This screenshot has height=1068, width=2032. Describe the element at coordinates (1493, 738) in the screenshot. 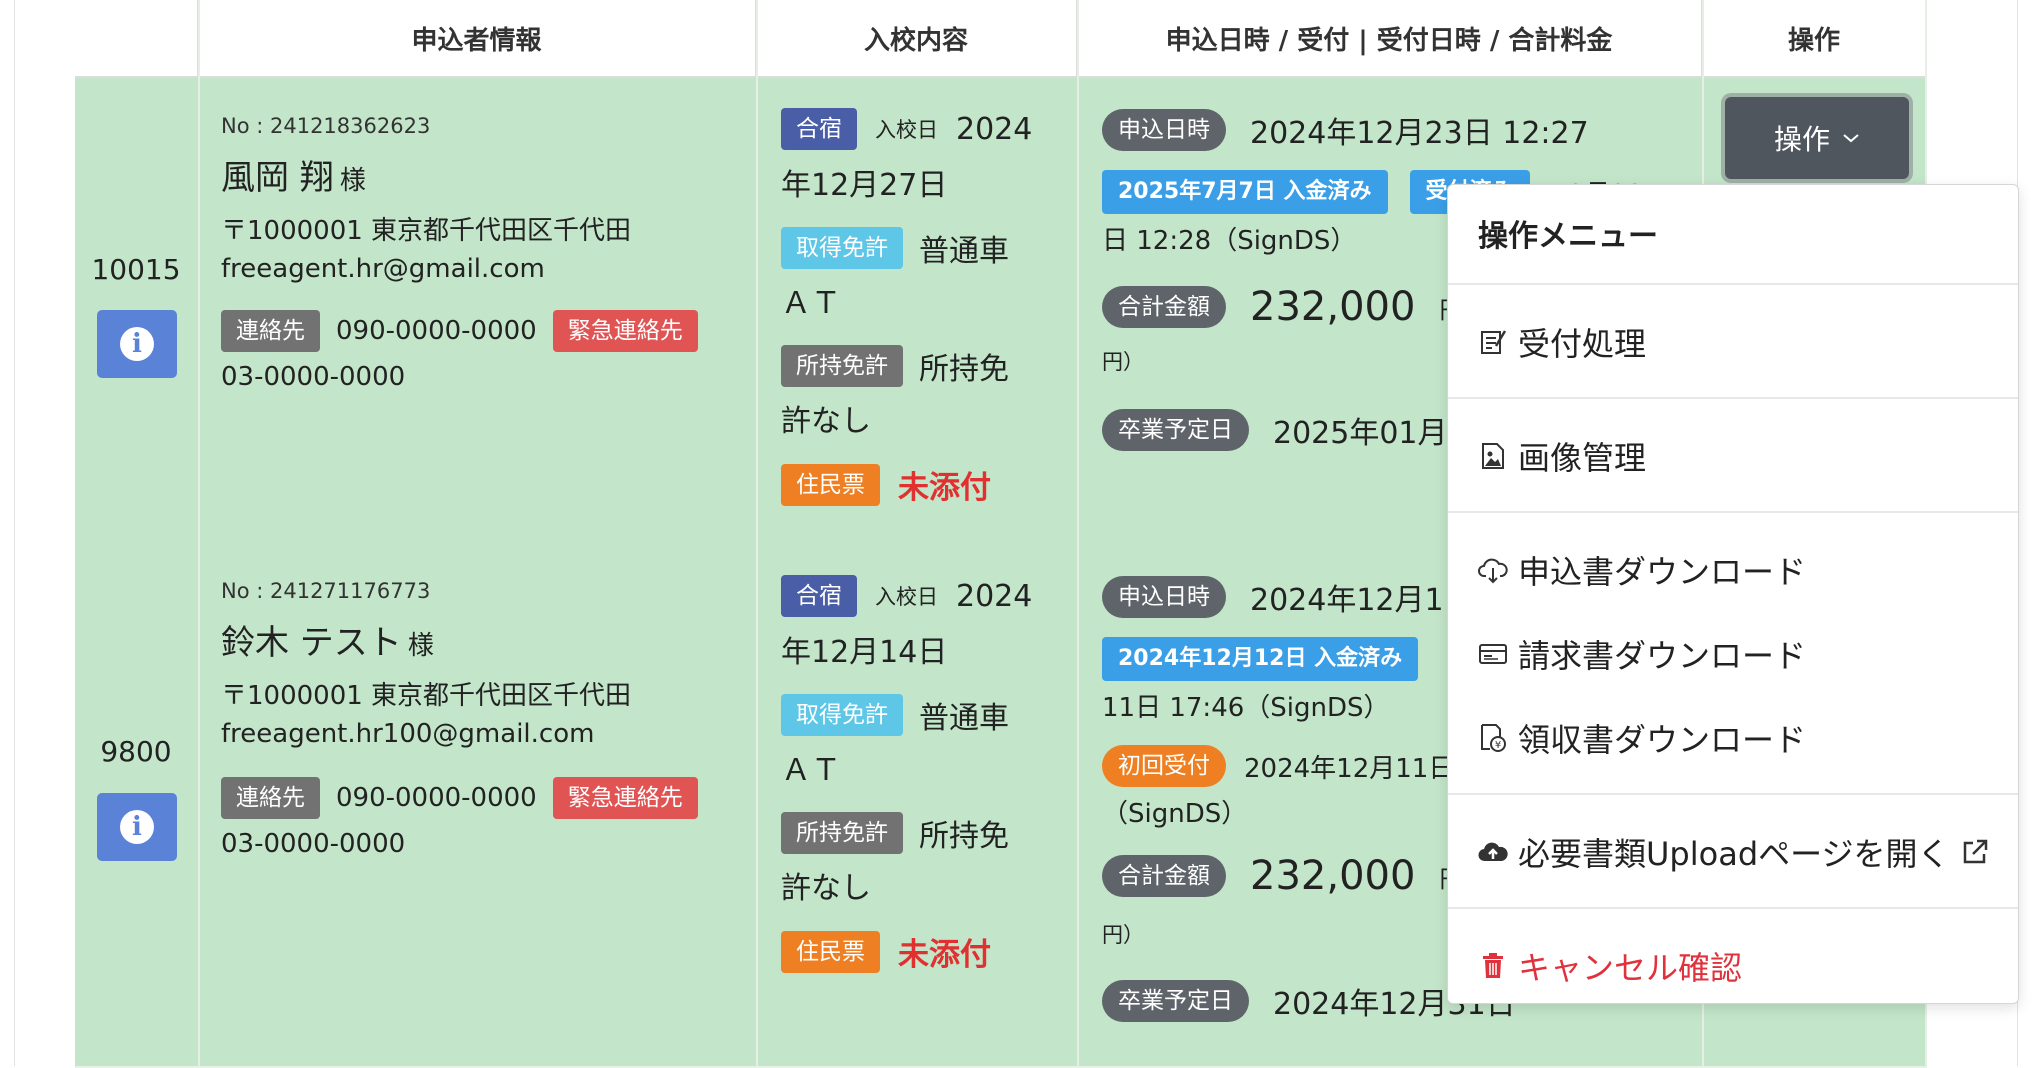

I see `receipt-yen-icon: ¥` at that location.